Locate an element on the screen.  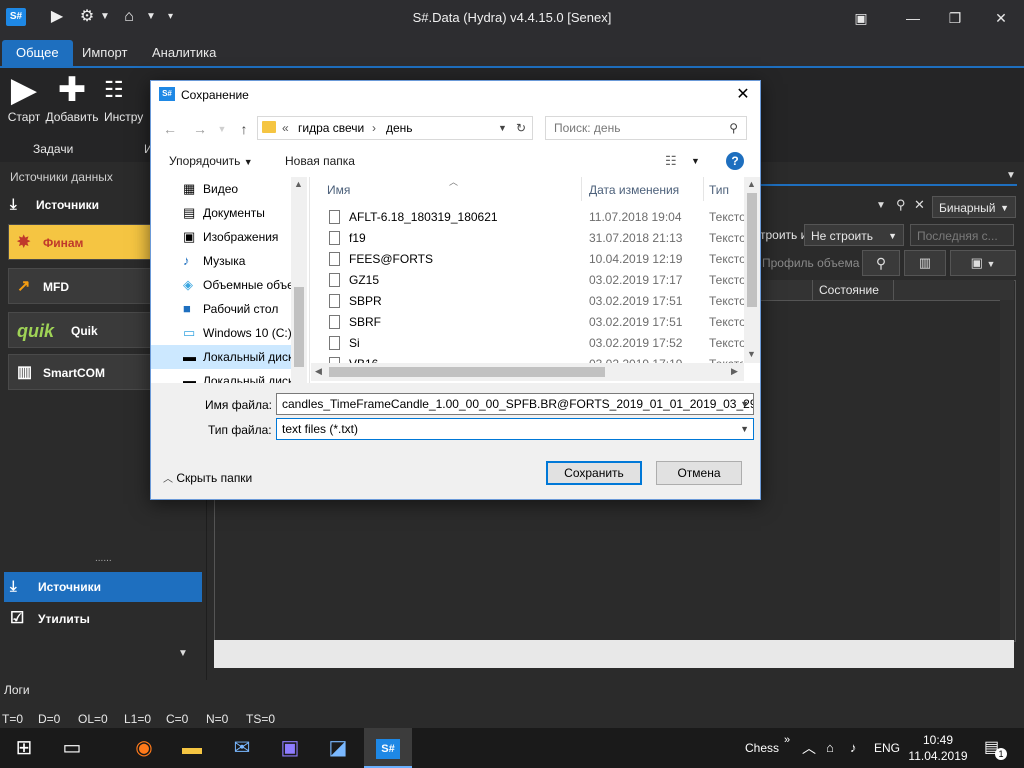
column-name: Имя is located at coordinates (338, 190).